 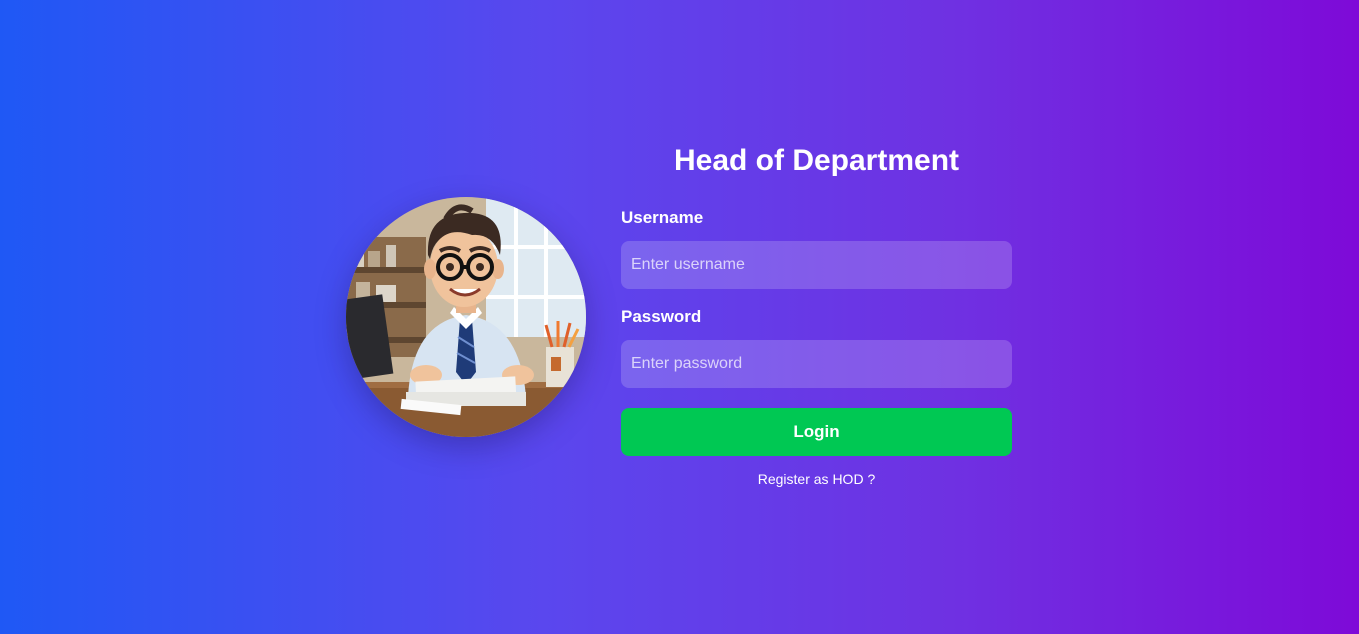 I want to click on password-input, so click(x=816, y=364).